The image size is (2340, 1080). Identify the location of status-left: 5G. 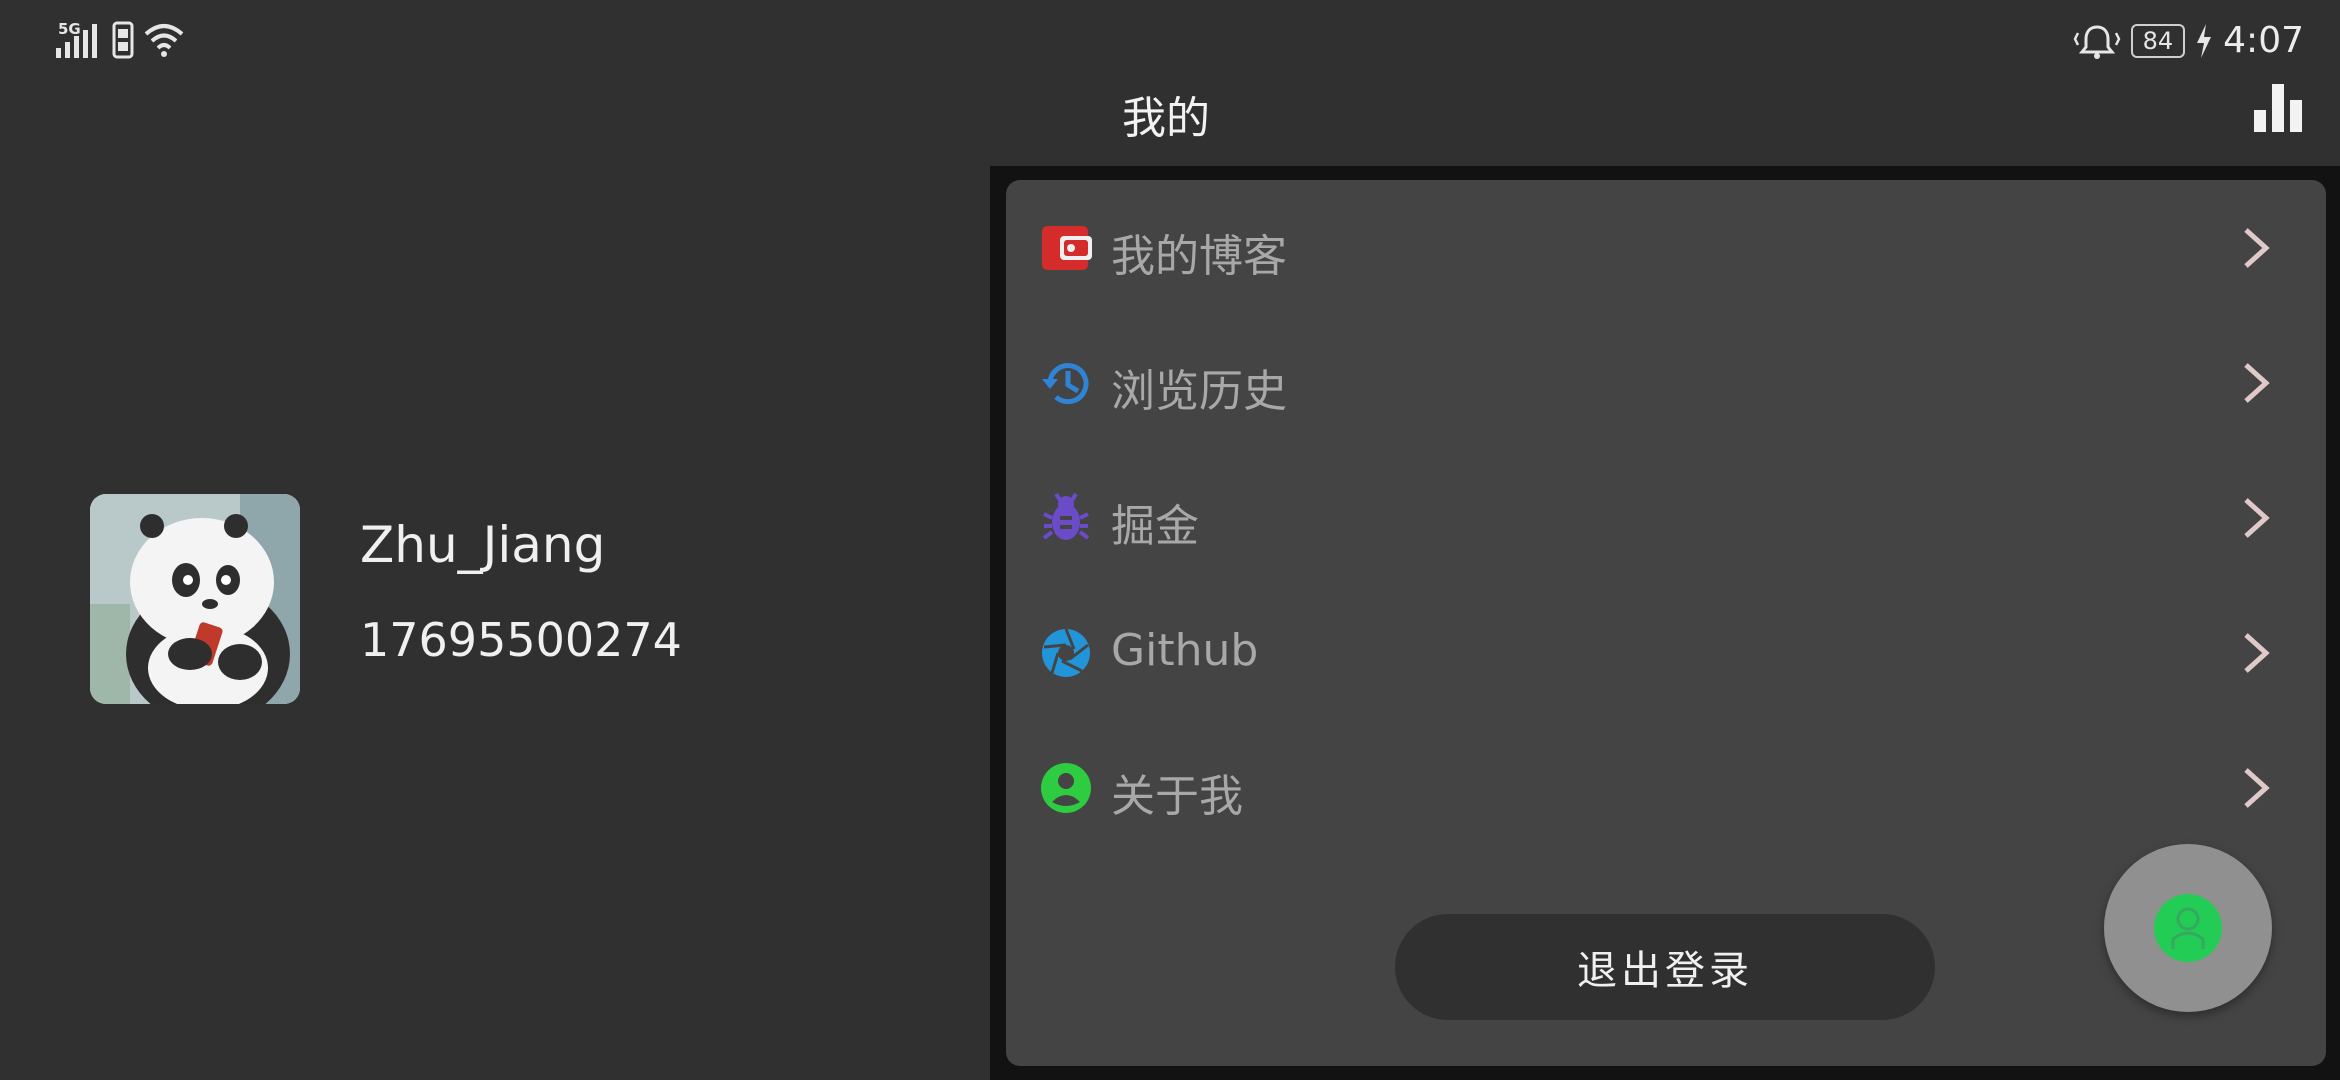
(120, 40).